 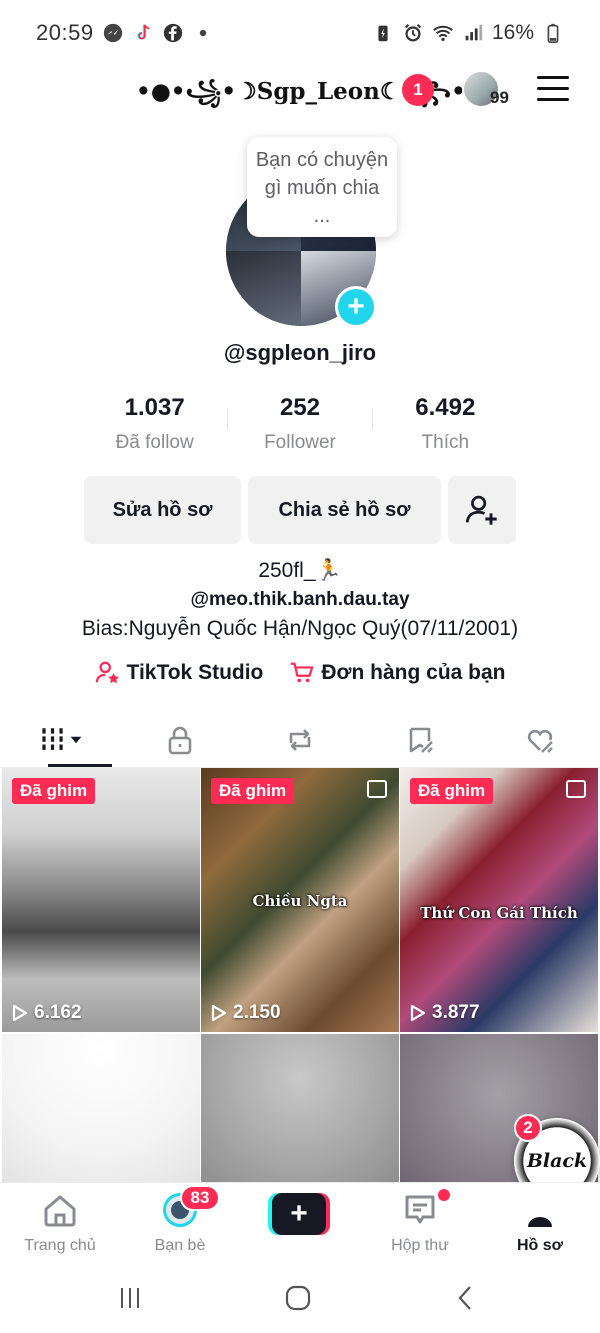 What do you see at coordinates (300, 33) in the screenshot?
I see `status-bar: 20:59 16%` at bounding box center [300, 33].